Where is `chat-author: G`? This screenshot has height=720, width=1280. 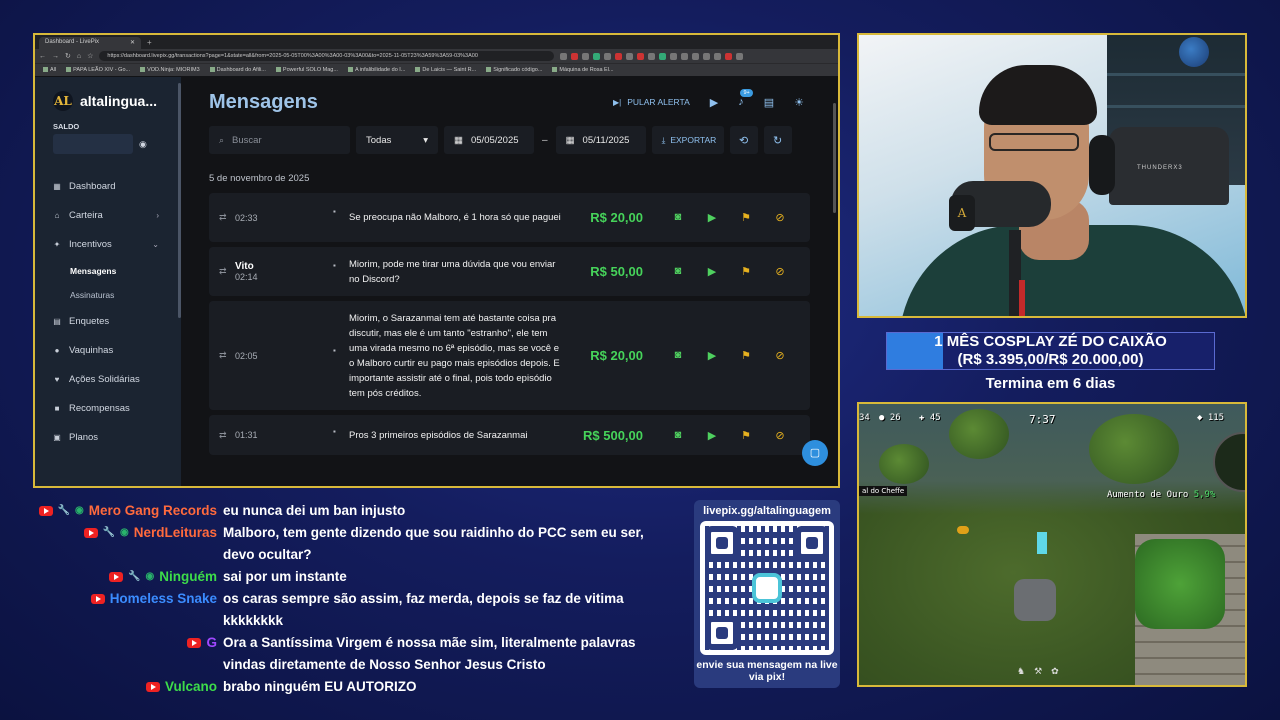 chat-author: G is located at coordinates (211, 643).